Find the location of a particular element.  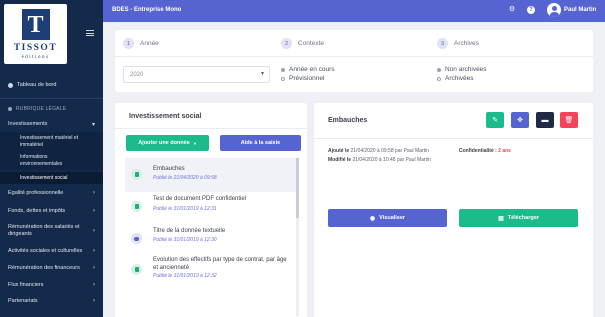

modified-value: 21/04/2020 à 10:48 par Paul Martin is located at coordinates (391, 160).